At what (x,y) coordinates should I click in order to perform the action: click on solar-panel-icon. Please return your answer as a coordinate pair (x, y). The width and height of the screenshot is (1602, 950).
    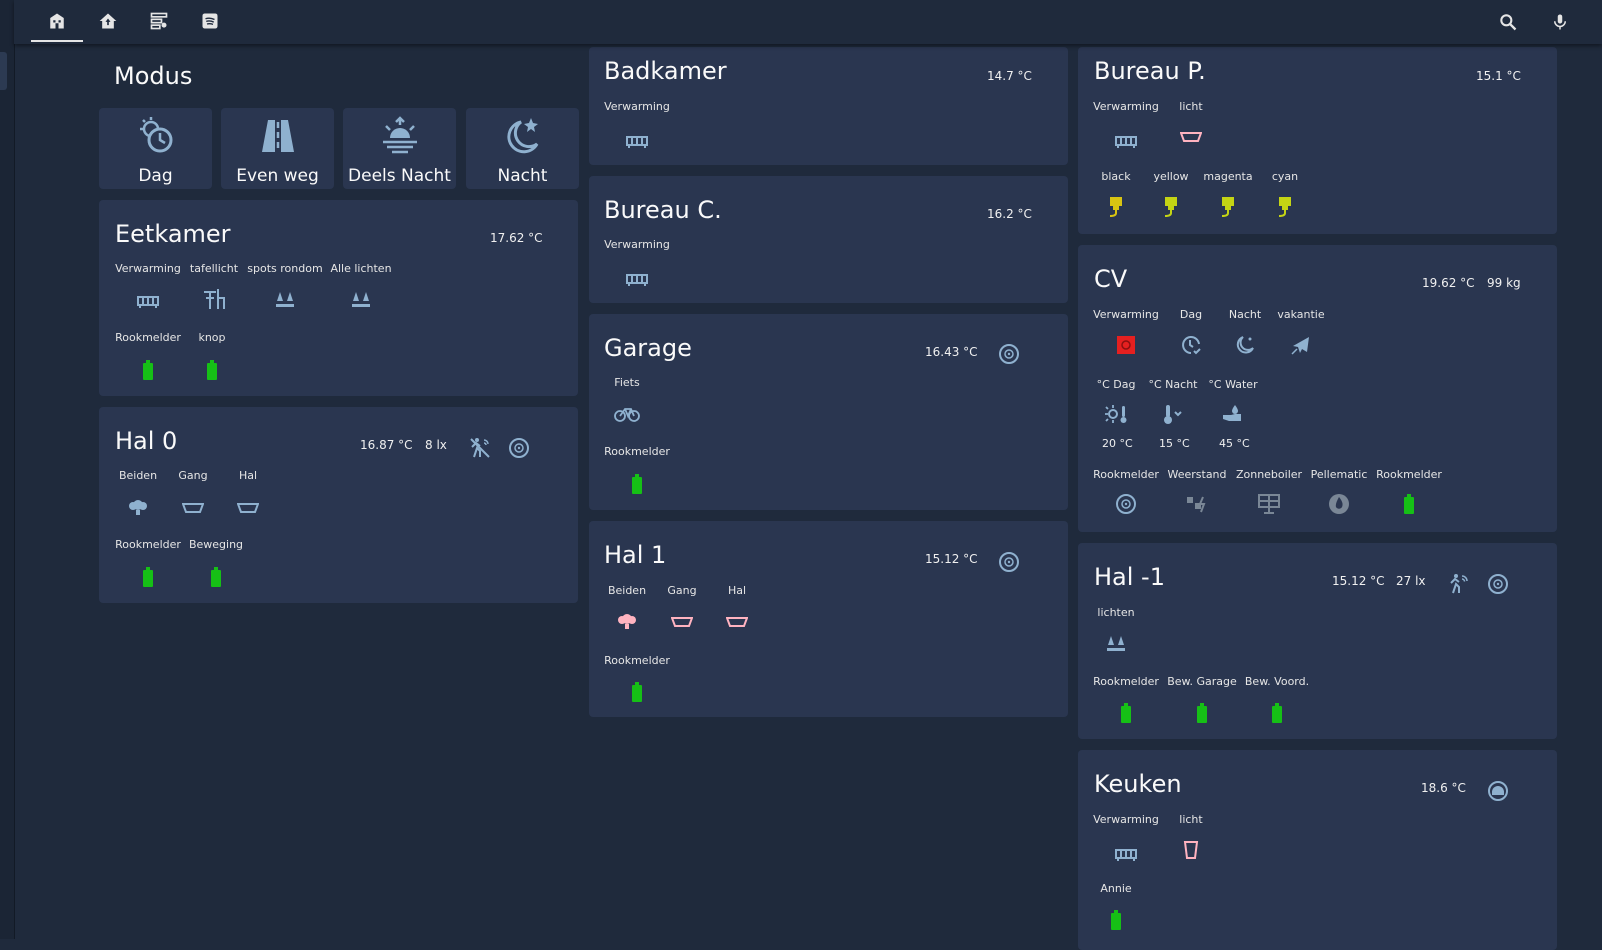
    Looking at the image, I should click on (1269, 504).